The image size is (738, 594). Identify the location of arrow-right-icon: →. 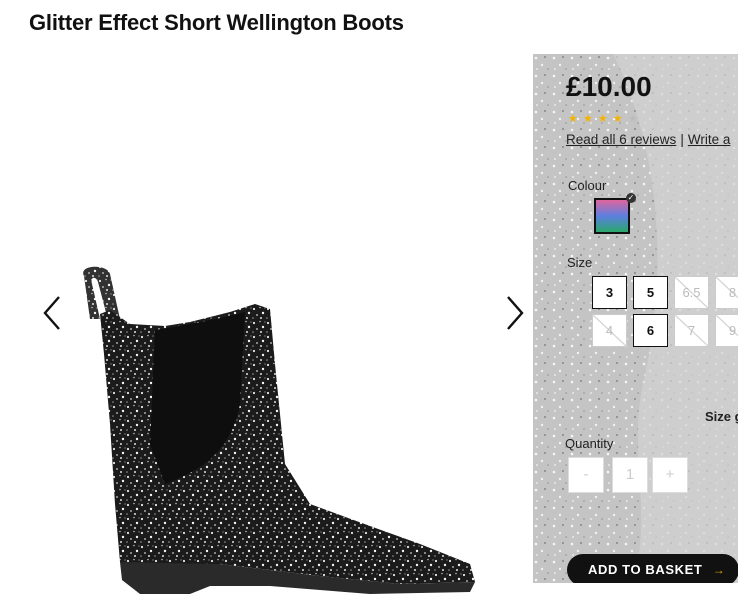
(719, 570).